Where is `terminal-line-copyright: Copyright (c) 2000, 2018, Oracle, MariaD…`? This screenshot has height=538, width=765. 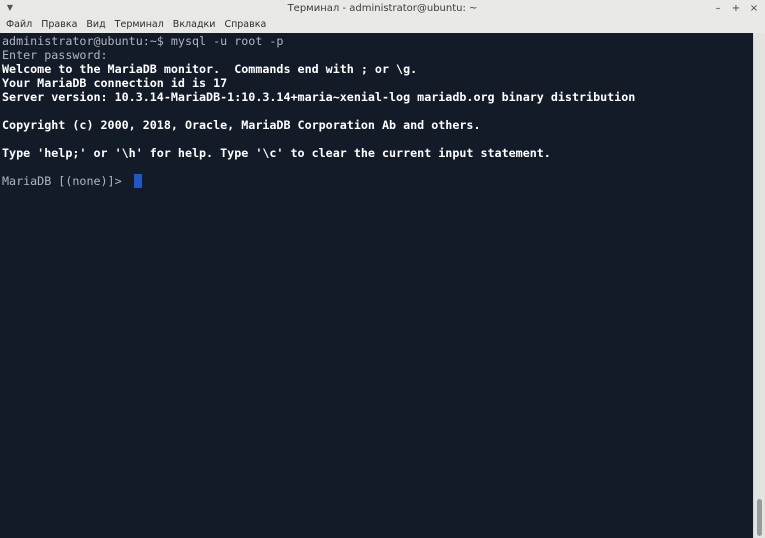 terminal-line-copyright: Copyright (c) 2000, 2018, Oracle, MariaD… is located at coordinates (241, 125).